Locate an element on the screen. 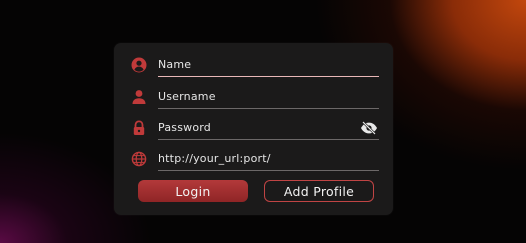 The width and height of the screenshot is (526, 243). lock-icon is located at coordinates (139, 127).